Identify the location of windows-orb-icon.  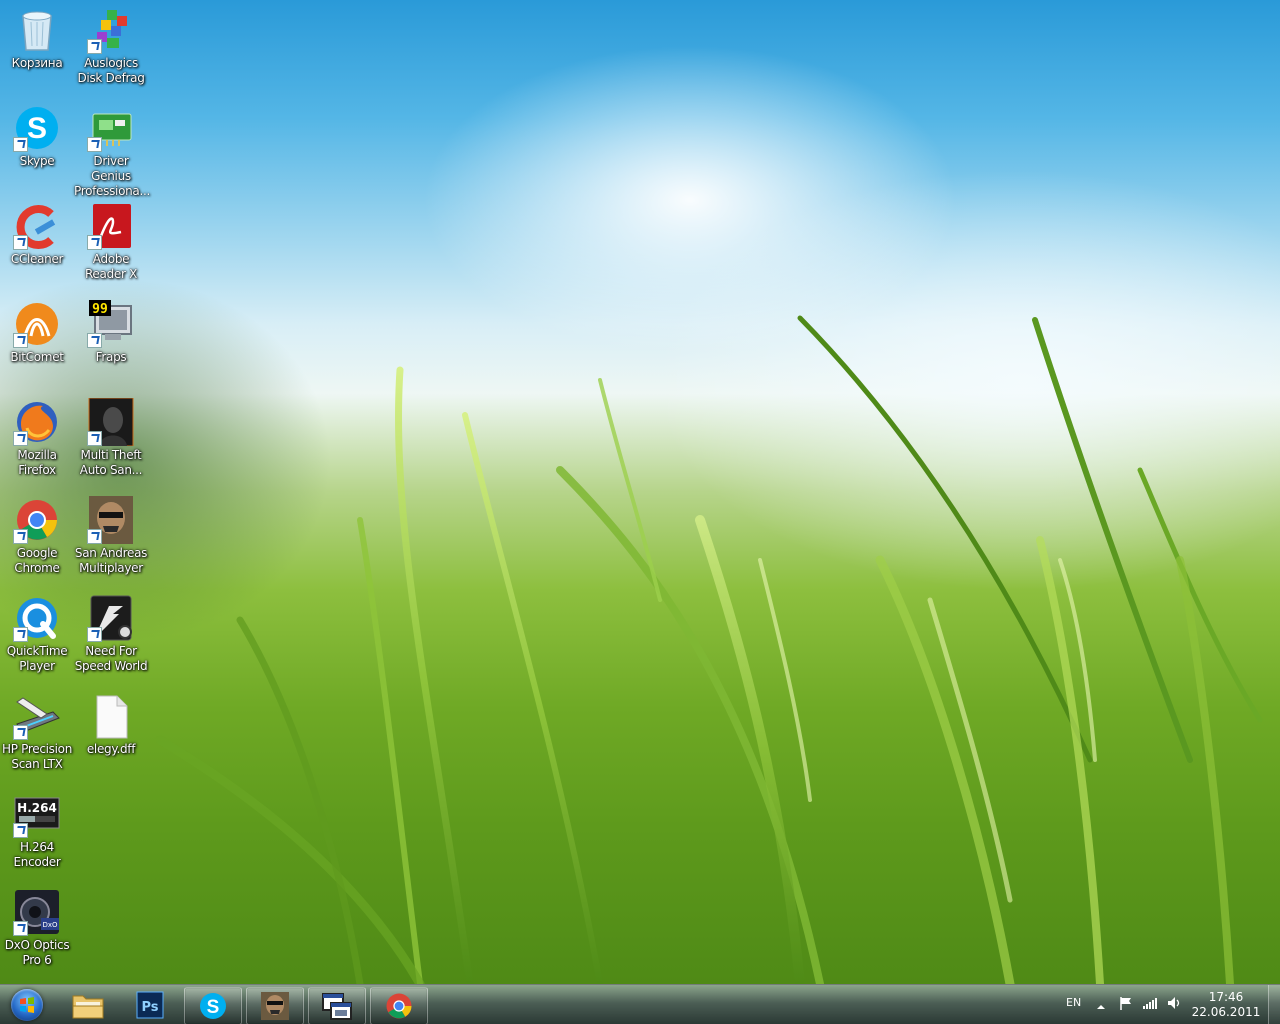
(27, 1005).